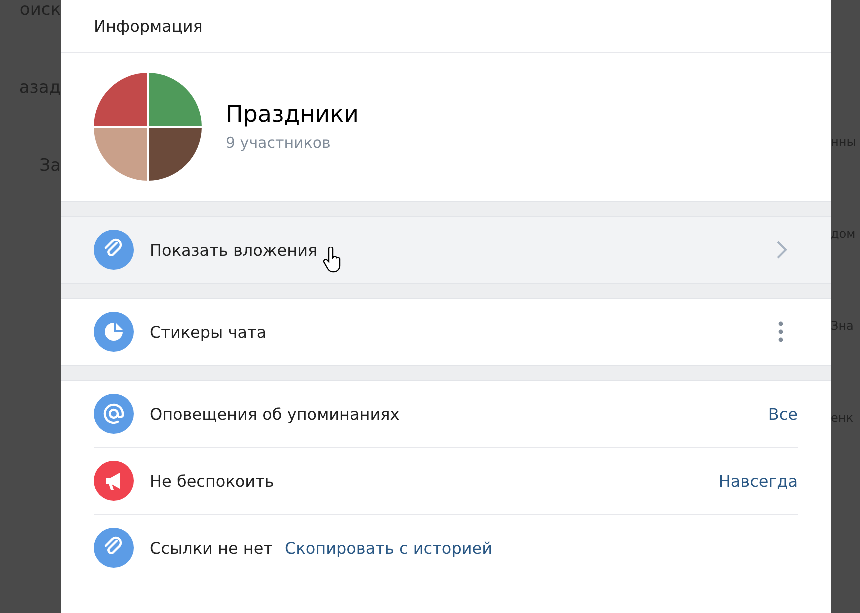  What do you see at coordinates (234, 250) in the screenshot?
I see `row-label: Показать вложения` at bounding box center [234, 250].